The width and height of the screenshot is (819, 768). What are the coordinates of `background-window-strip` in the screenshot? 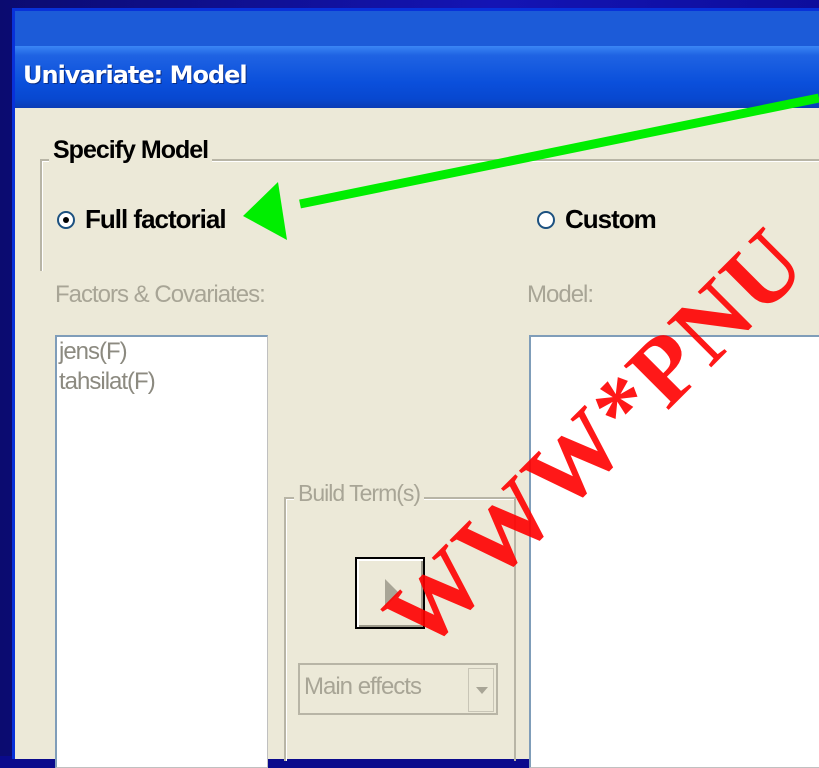 It's located at (417, 28).